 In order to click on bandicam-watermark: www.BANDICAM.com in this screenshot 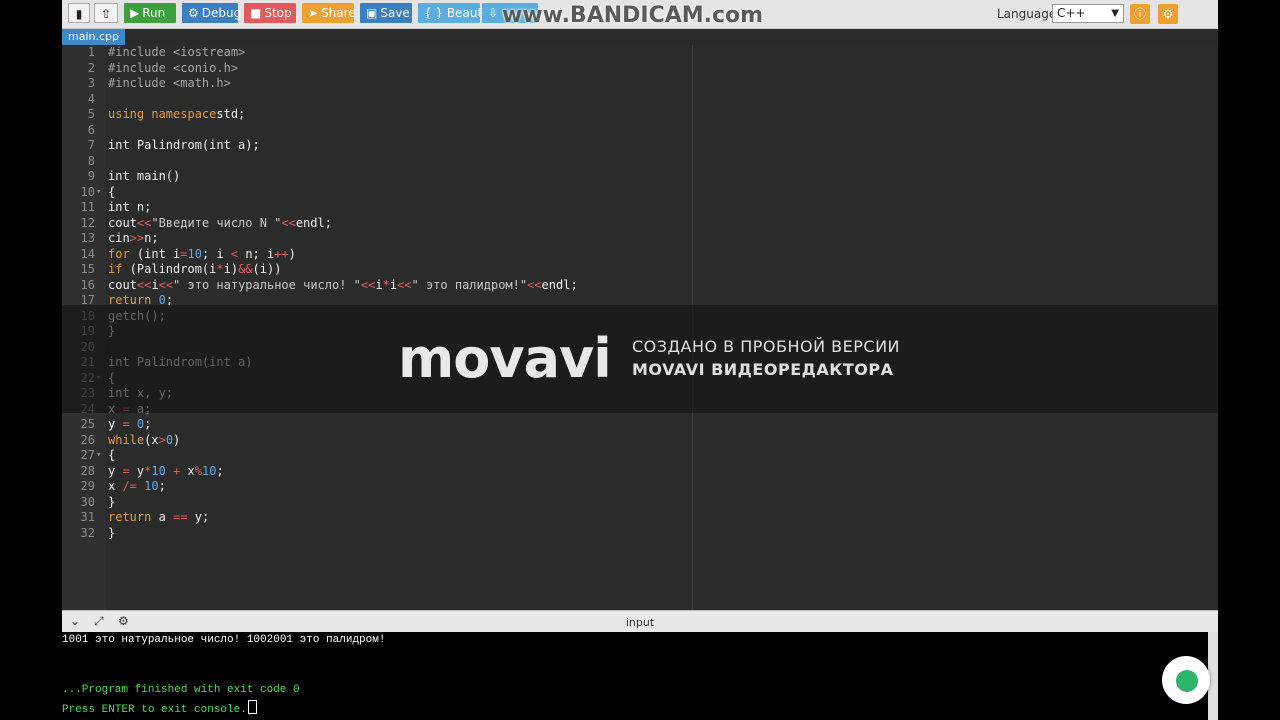, I will do `click(633, 15)`.